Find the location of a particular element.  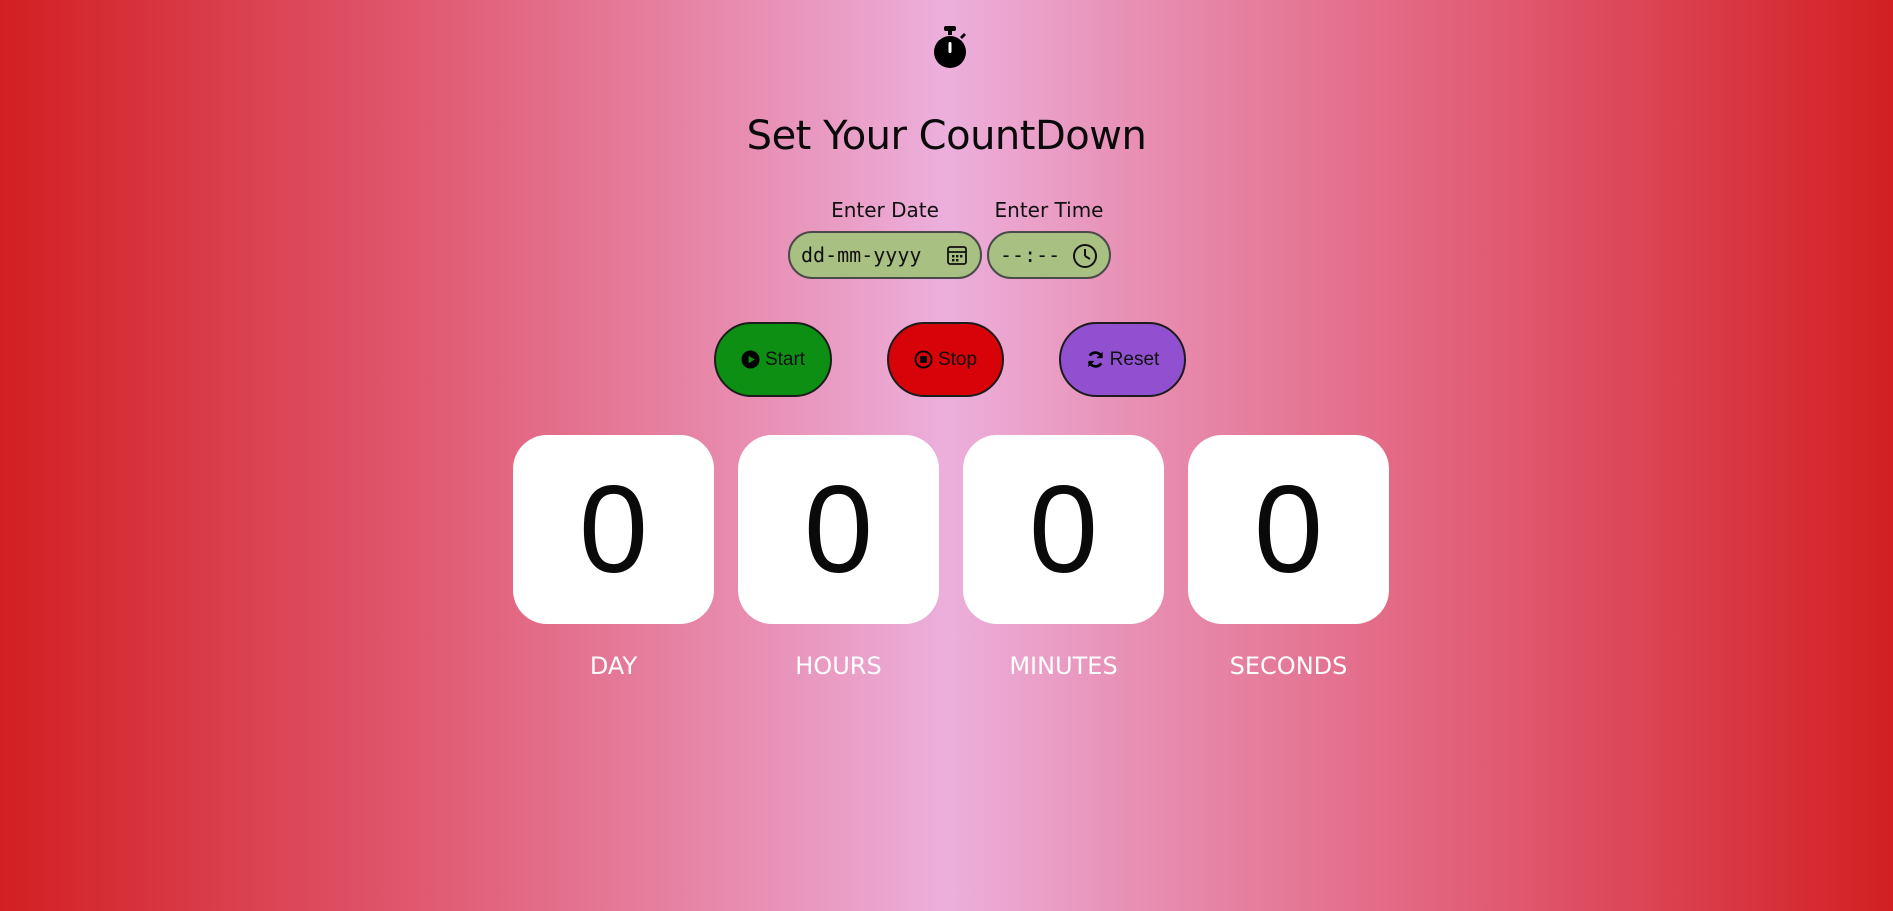

start-button-label: Start is located at coordinates (785, 359).